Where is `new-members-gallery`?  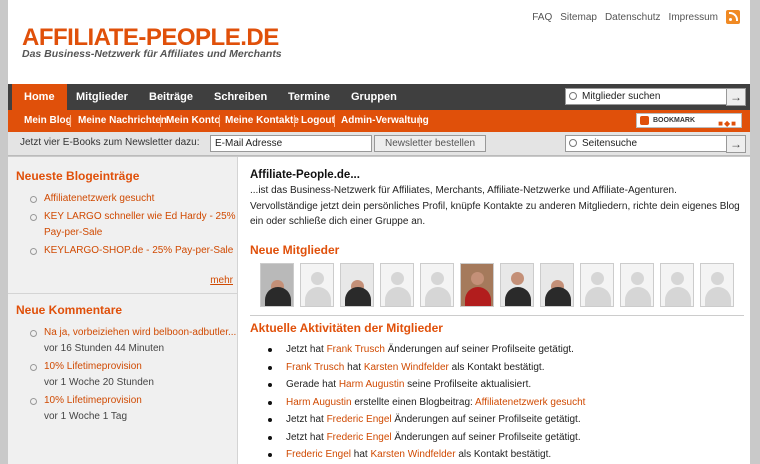 new-members-gallery is located at coordinates (500, 286).